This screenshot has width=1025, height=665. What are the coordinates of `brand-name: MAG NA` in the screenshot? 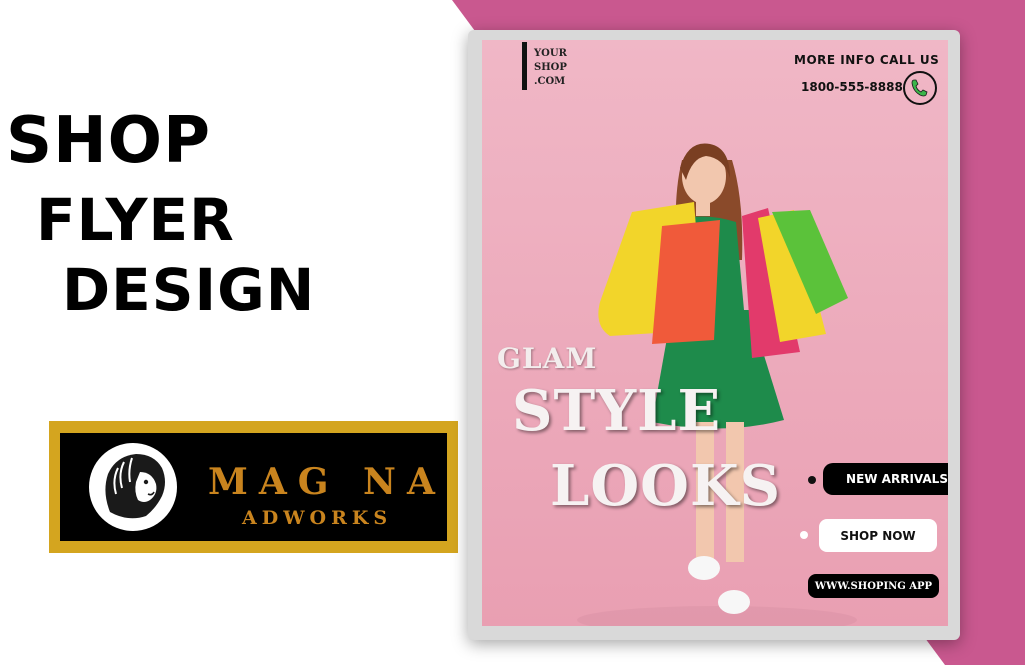 It's located at (327, 482).